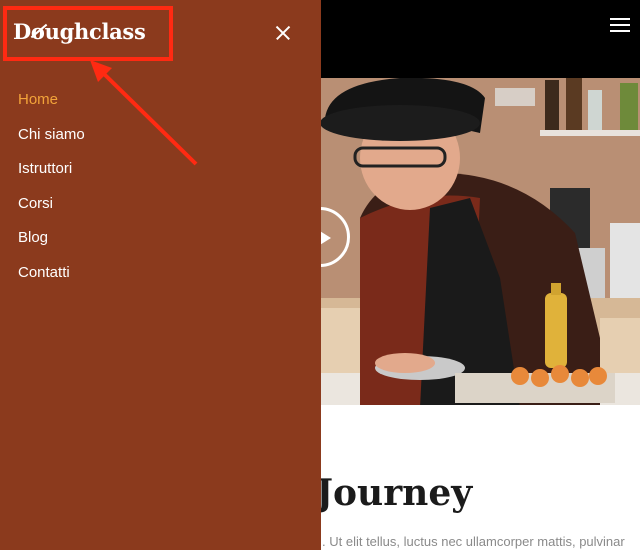 The image size is (640, 550). What do you see at coordinates (51, 142) in the screenshot?
I see `nav-item-chi-siamo: Chi siamo` at bounding box center [51, 142].